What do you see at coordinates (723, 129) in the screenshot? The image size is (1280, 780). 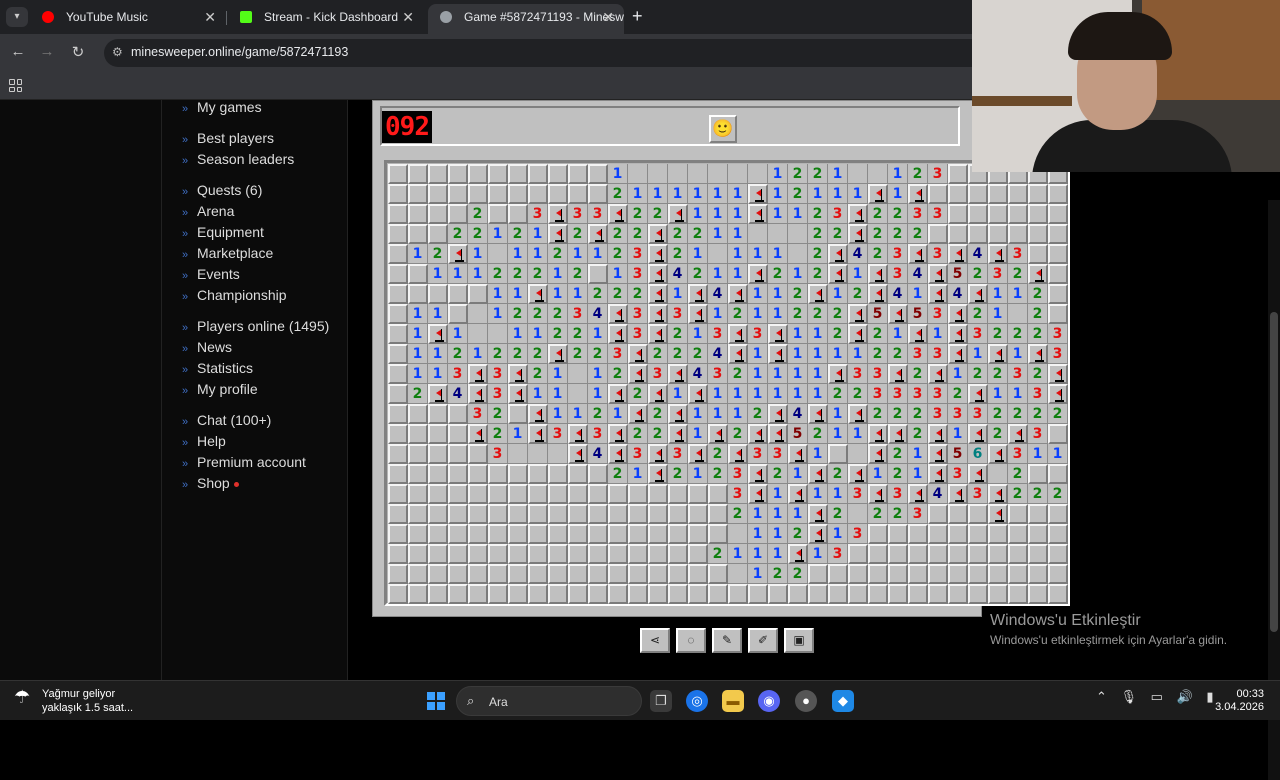 I see `smiley-reset-button: 🙂` at bounding box center [723, 129].